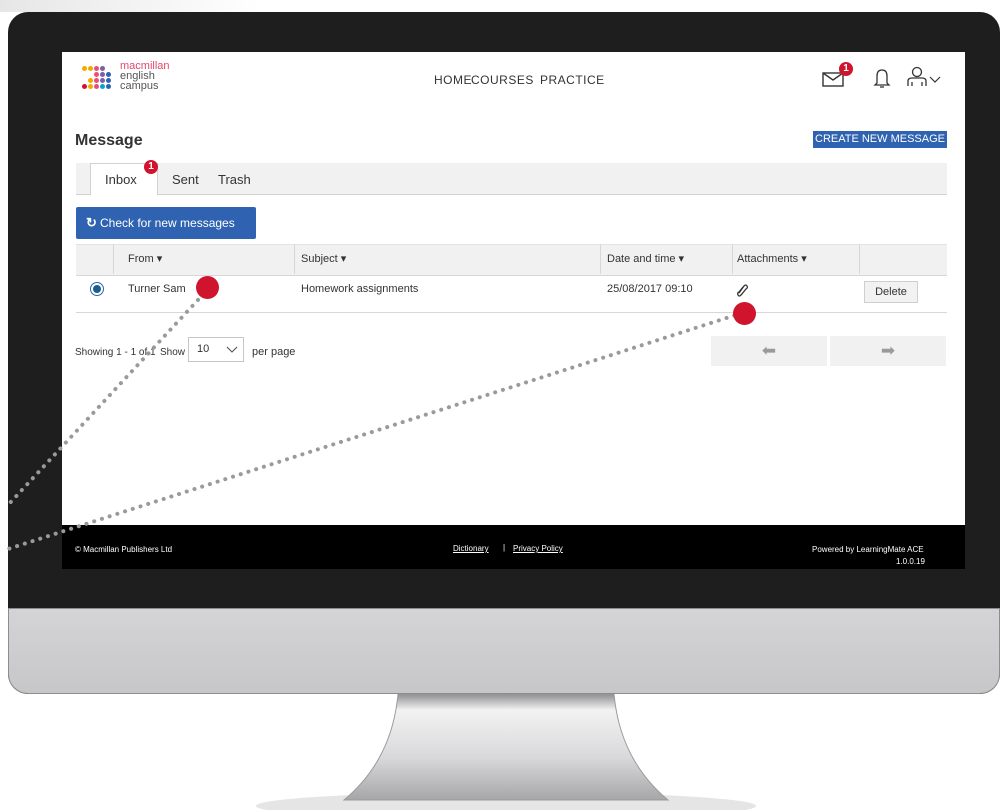  What do you see at coordinates (139, 86) in the screenshot?
I see `logo-line-campus: campus` at bounding box center [139, 86].